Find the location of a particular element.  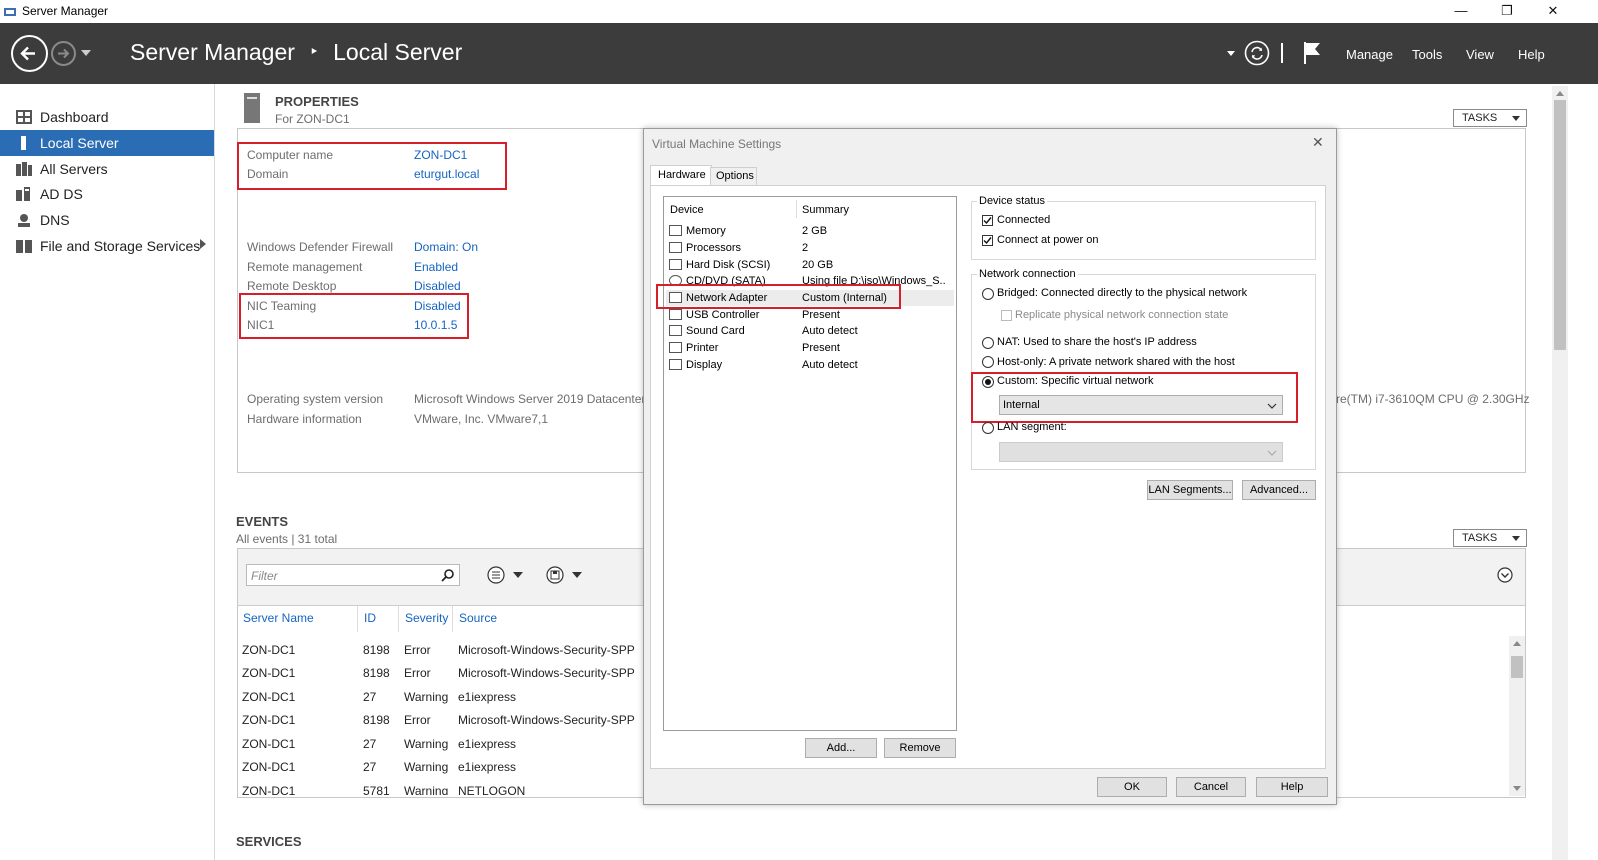

prop-value-remote-management: Enabled is located at coordinates (436, 267).